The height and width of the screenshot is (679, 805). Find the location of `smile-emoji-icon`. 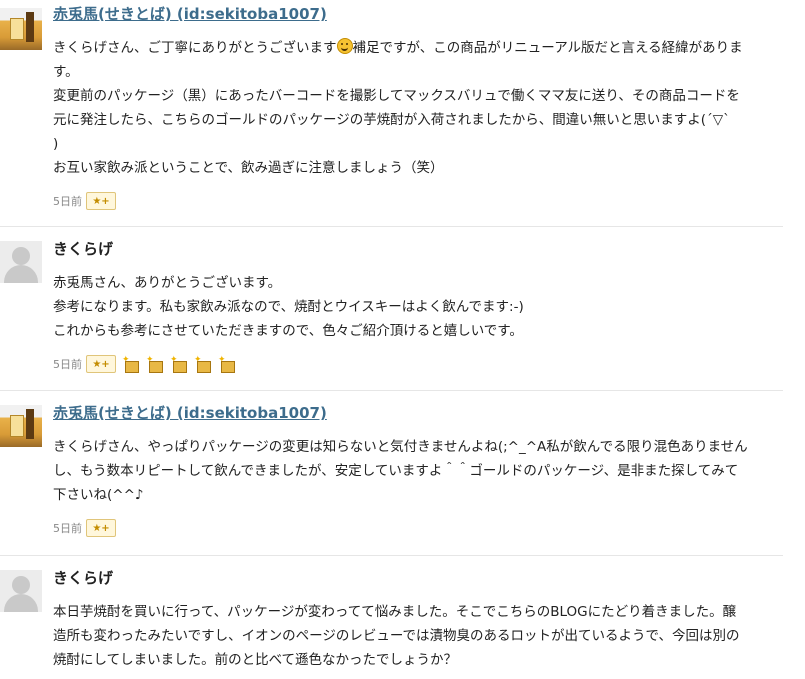

smile-emoji-icon is located at coordinates (344, 46).